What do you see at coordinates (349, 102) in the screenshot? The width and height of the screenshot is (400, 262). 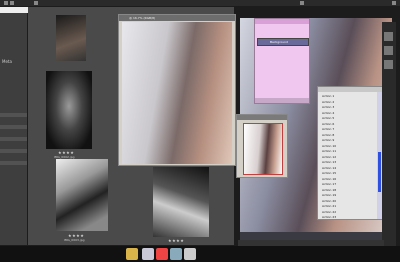 I see `action-item: Action 2` at bounding box center [349, 102].